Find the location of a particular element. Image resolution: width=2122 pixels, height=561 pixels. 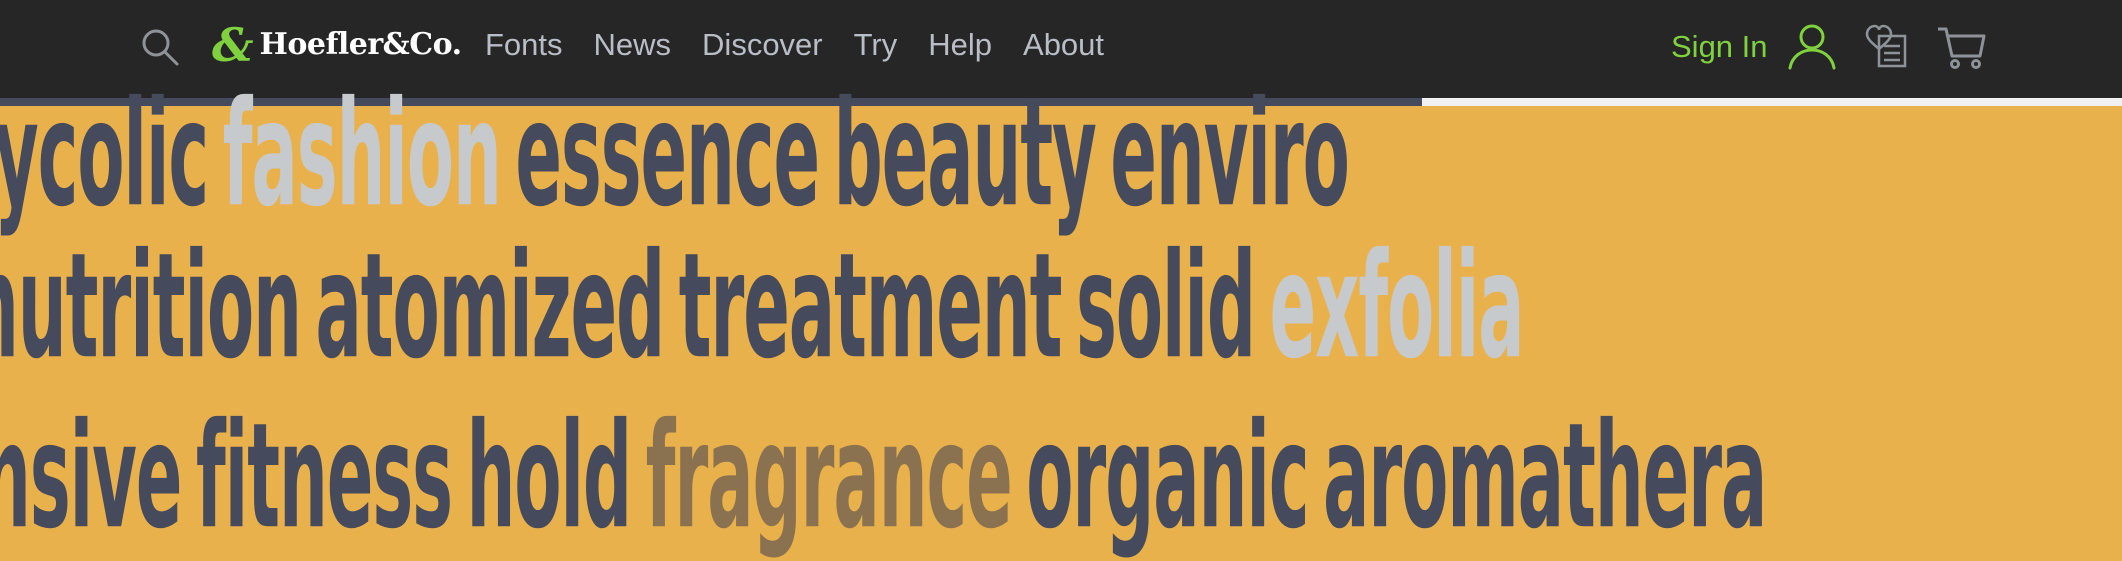

user-icon is located at coordinates (1812, 46).